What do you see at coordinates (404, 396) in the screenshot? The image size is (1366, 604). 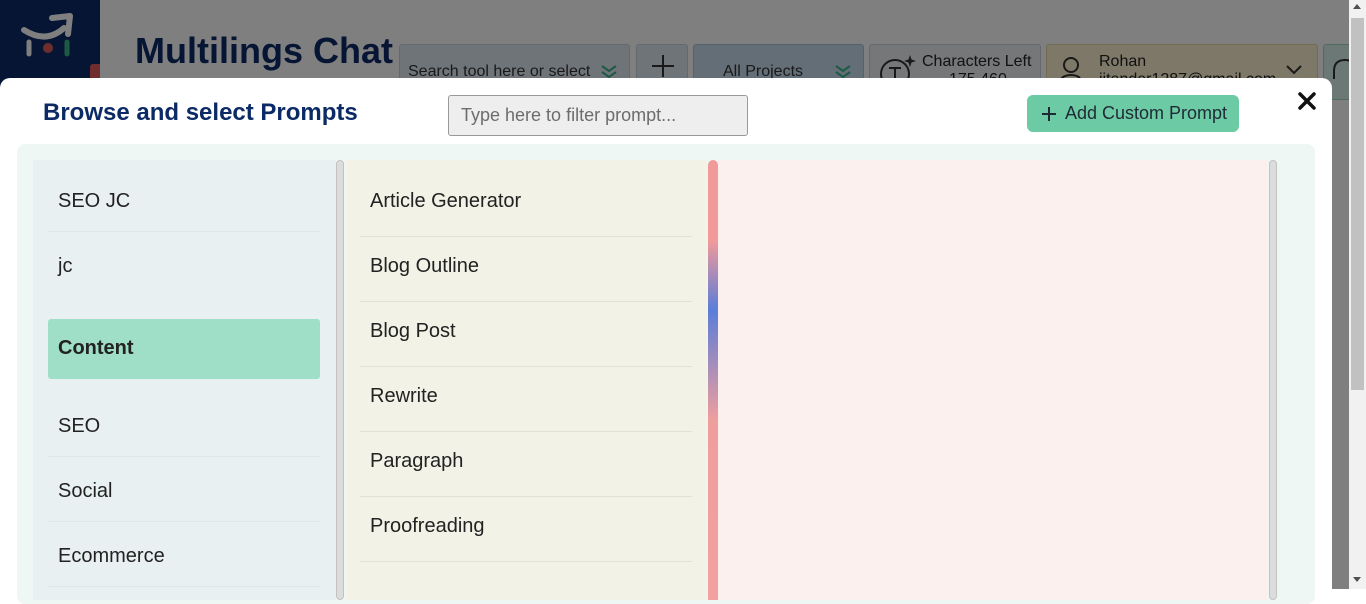 I see `prompt-label: Rewrite` at bounding box center [404, 396].